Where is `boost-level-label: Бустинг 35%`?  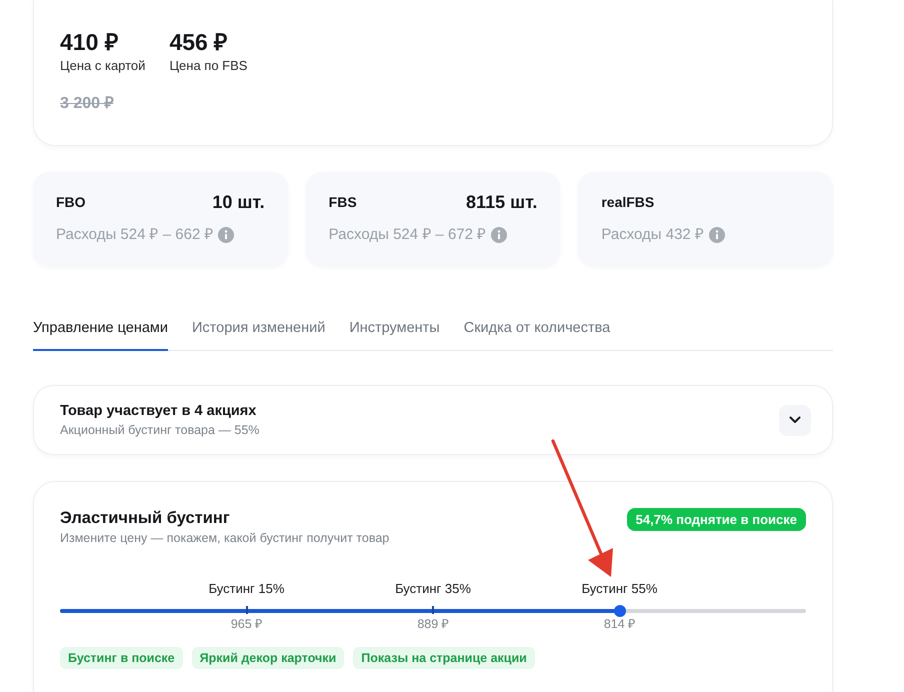 boost-level-label: Бустинг 35% is located at coordinates (433, 589).